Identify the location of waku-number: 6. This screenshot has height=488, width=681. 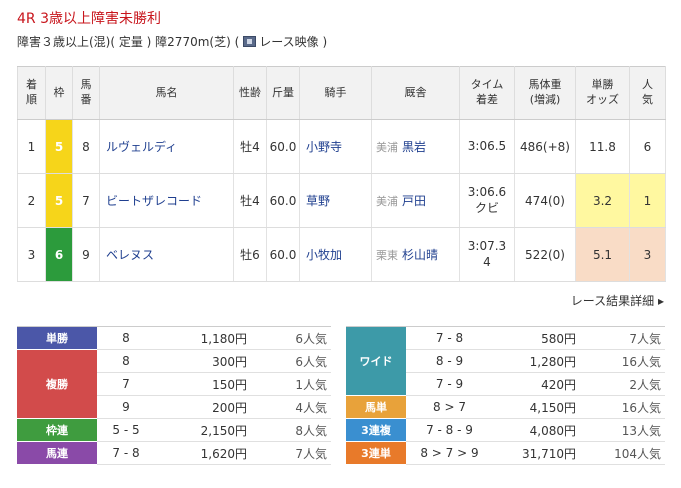
(59, 254).